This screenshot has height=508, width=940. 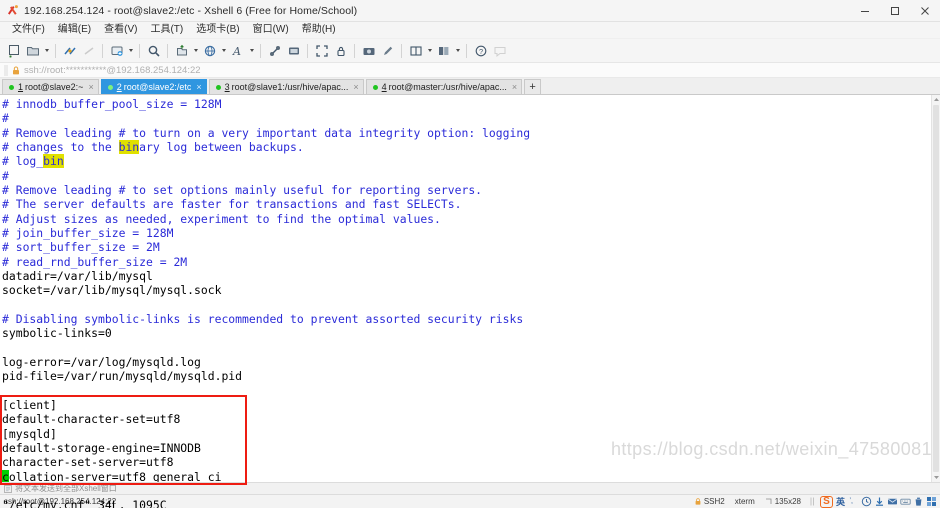 I want to click on font-icon: A, so click(x=237, y=51).